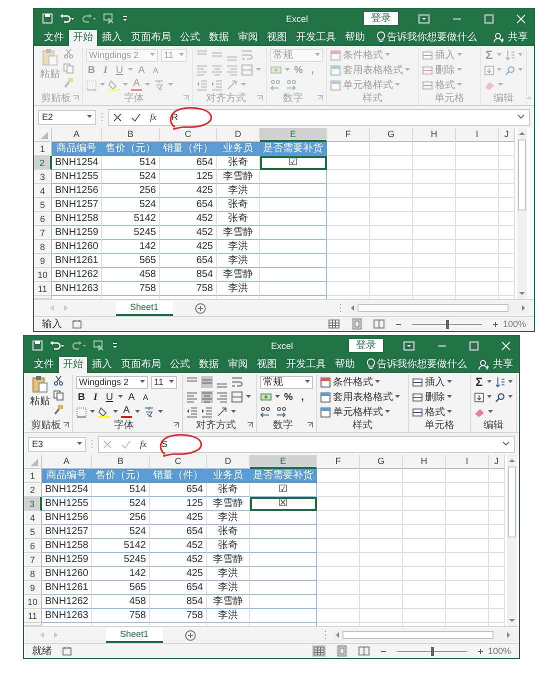 The height and width of the screenshot is (676, 550). Describe the element at coordinates (237, 397) in the screenshot. I see `merge-cells-icon` at that location.